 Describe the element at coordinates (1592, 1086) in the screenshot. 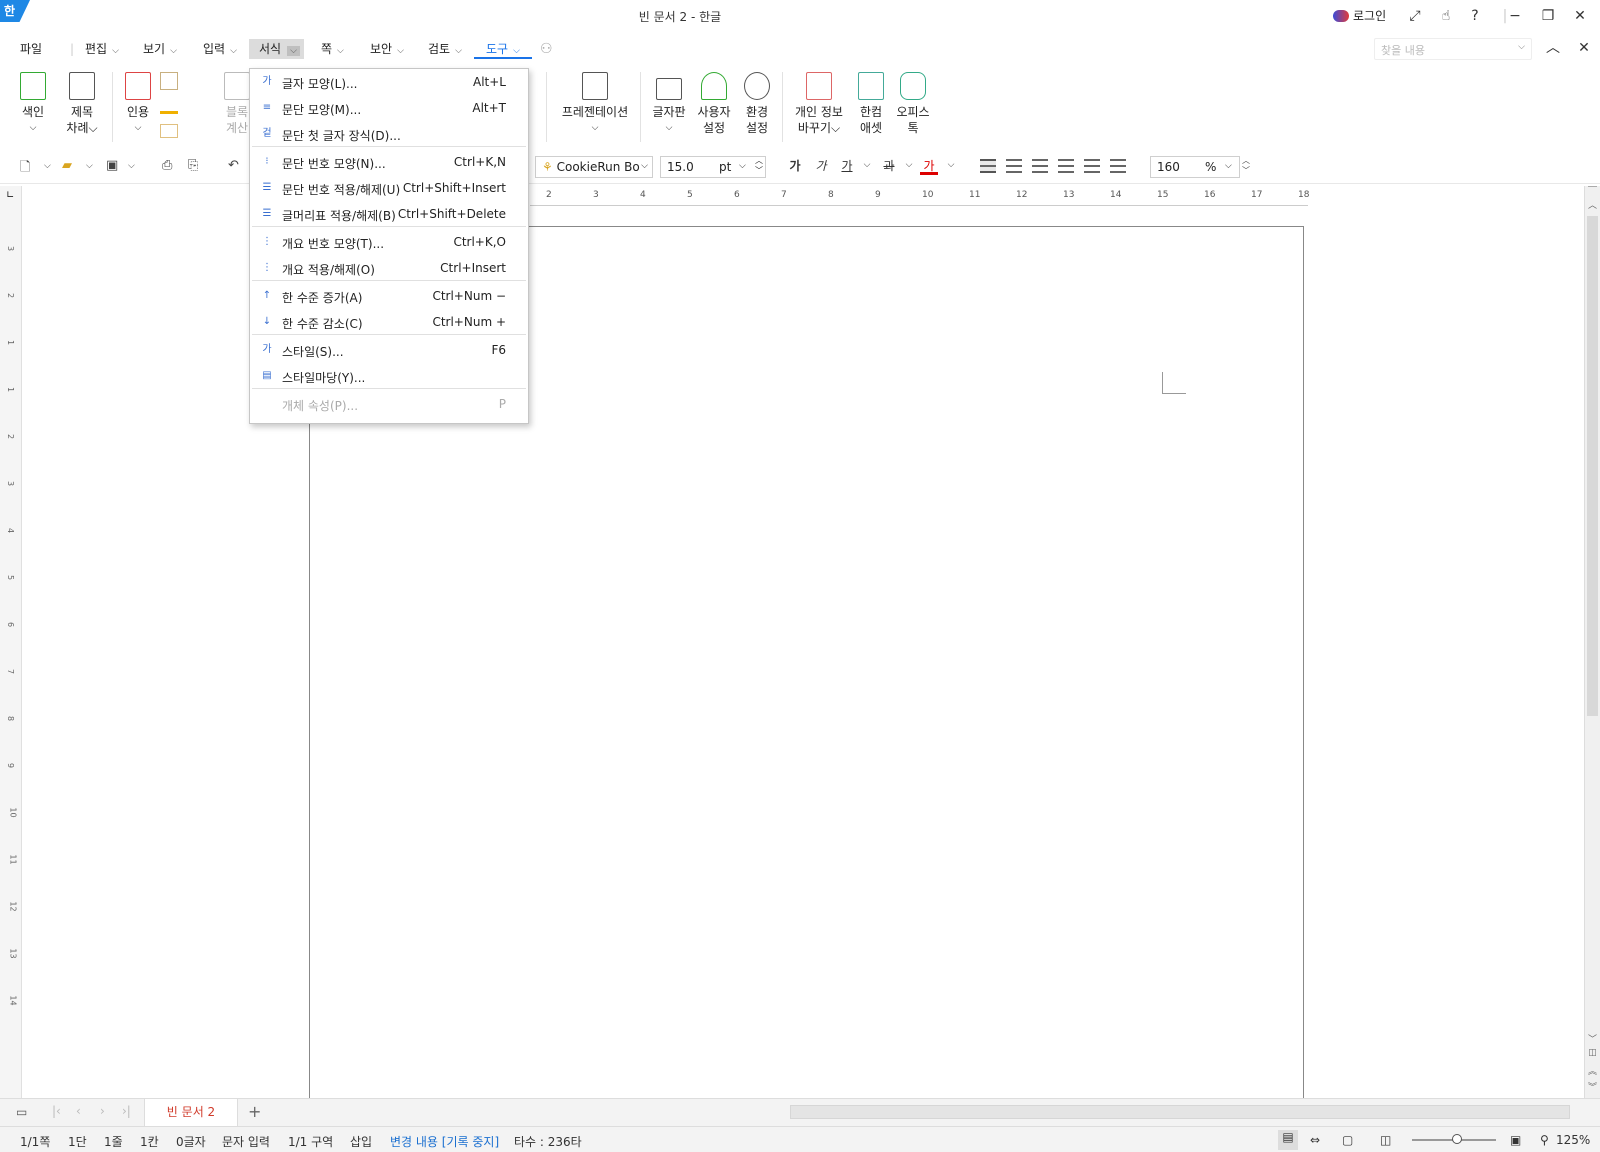

I see `next-page-icon: ︾` at that location.